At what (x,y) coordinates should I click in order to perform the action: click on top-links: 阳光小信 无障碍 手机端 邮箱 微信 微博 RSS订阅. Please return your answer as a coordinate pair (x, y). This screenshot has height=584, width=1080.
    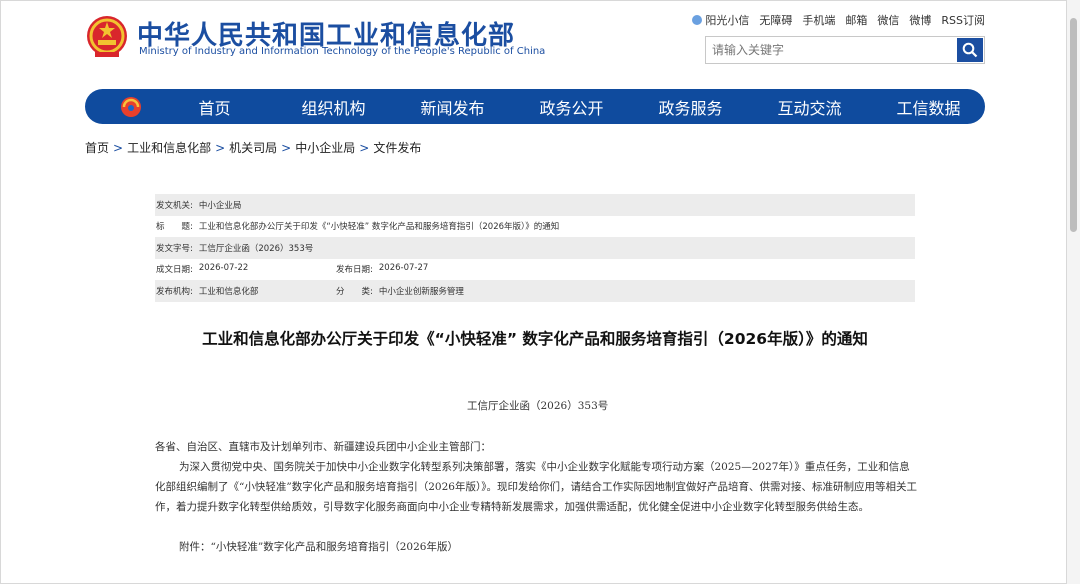
    Looking at the image, I should click on (838, 20).